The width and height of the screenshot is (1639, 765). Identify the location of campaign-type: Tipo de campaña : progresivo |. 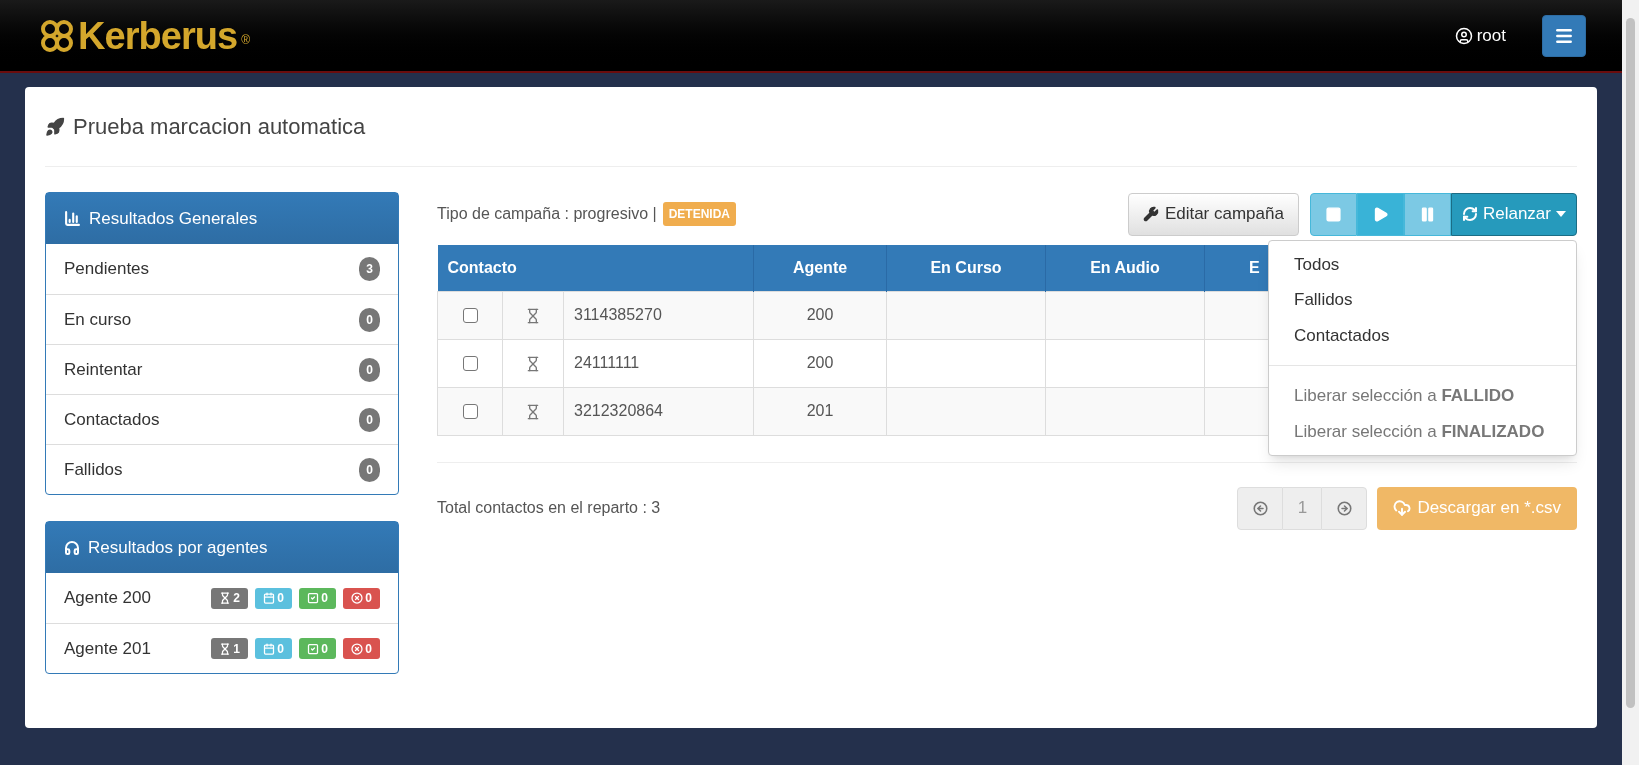
(547, 214).